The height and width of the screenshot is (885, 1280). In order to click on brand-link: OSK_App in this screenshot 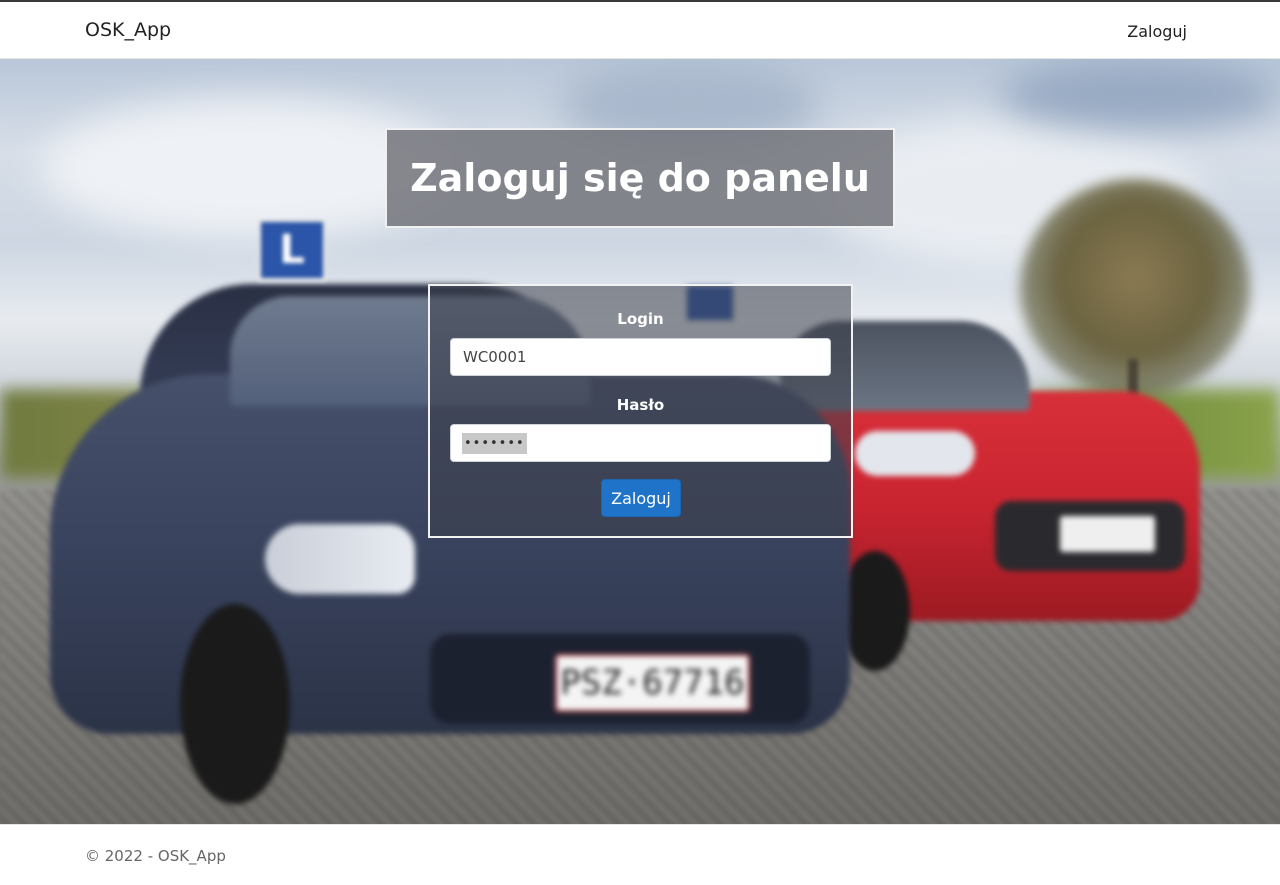, I will do `click(128, 30)`.